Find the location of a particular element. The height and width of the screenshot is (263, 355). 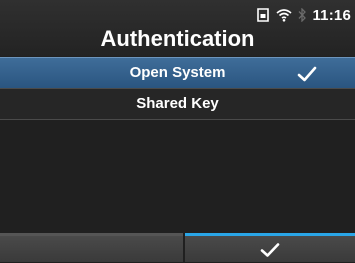

left-softkey is located at coordinates (91, 247).